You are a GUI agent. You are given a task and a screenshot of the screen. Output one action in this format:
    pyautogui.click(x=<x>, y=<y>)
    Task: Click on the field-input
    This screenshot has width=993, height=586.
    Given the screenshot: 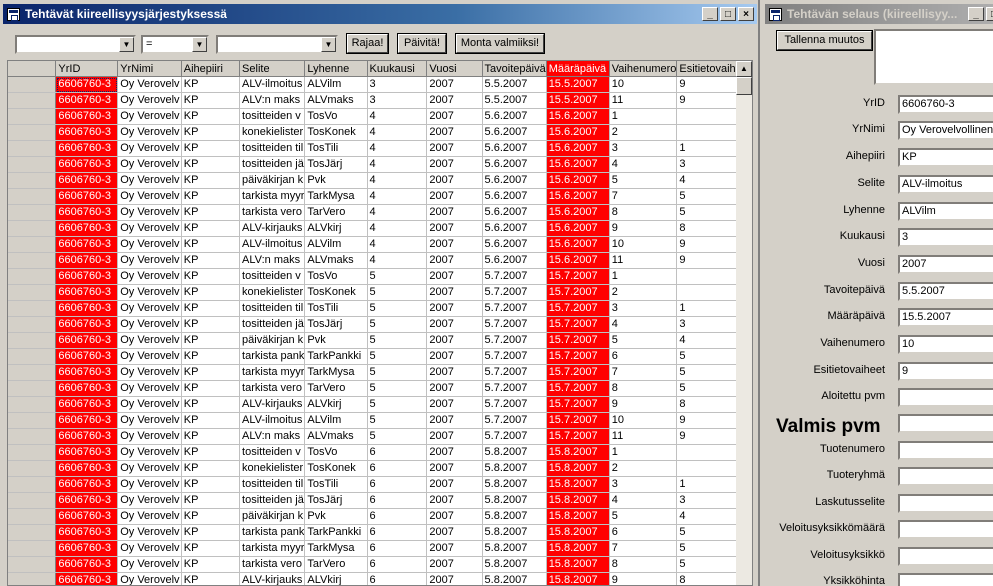 What is the action you would take?
    pyautogui.click(x=945, y=529)
    